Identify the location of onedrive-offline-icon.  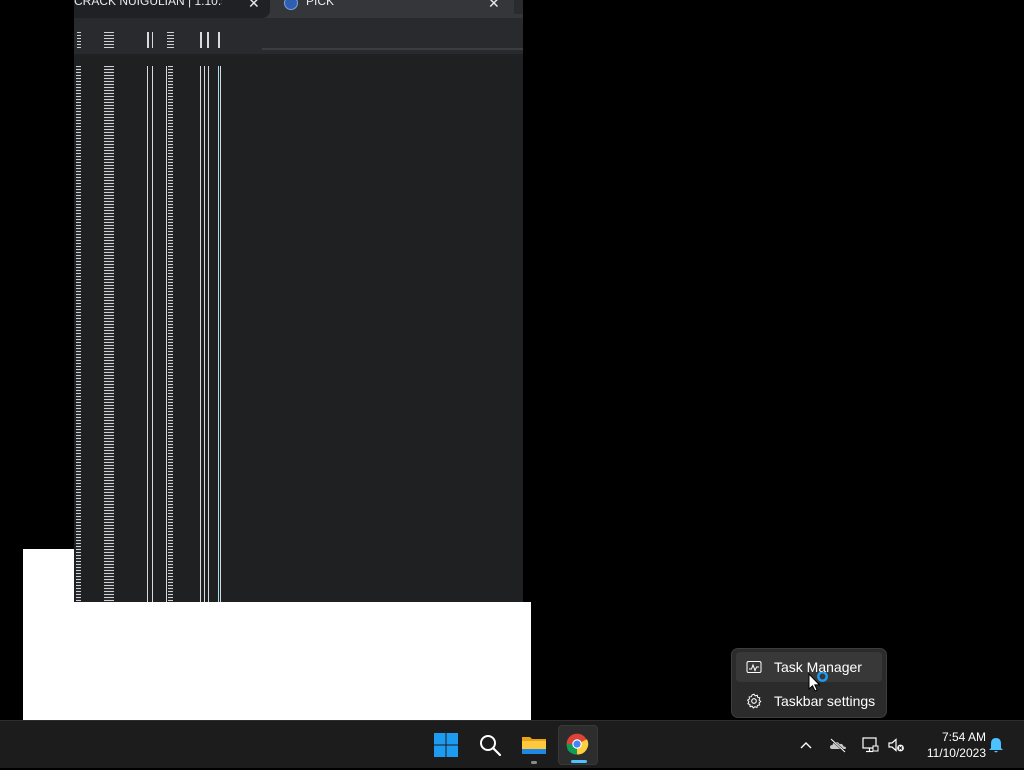
(838, 745).